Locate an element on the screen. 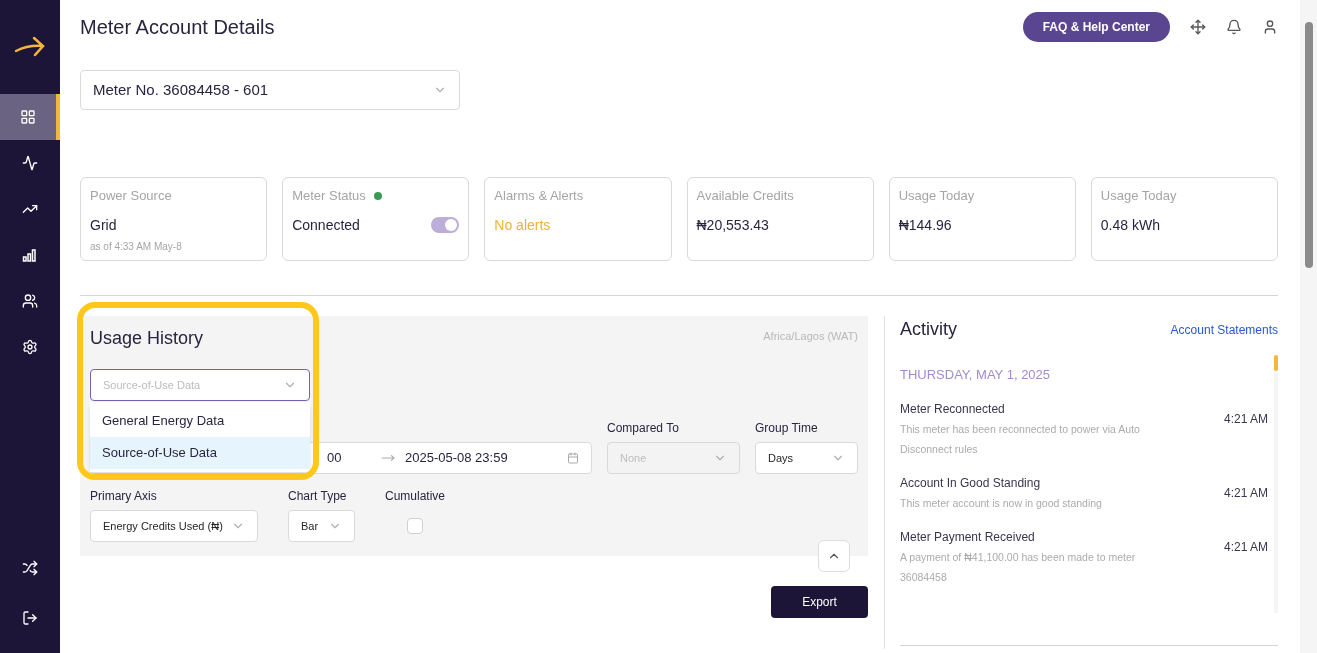  card-value: ₦20,553.43 is located at coordinates (732, 225).